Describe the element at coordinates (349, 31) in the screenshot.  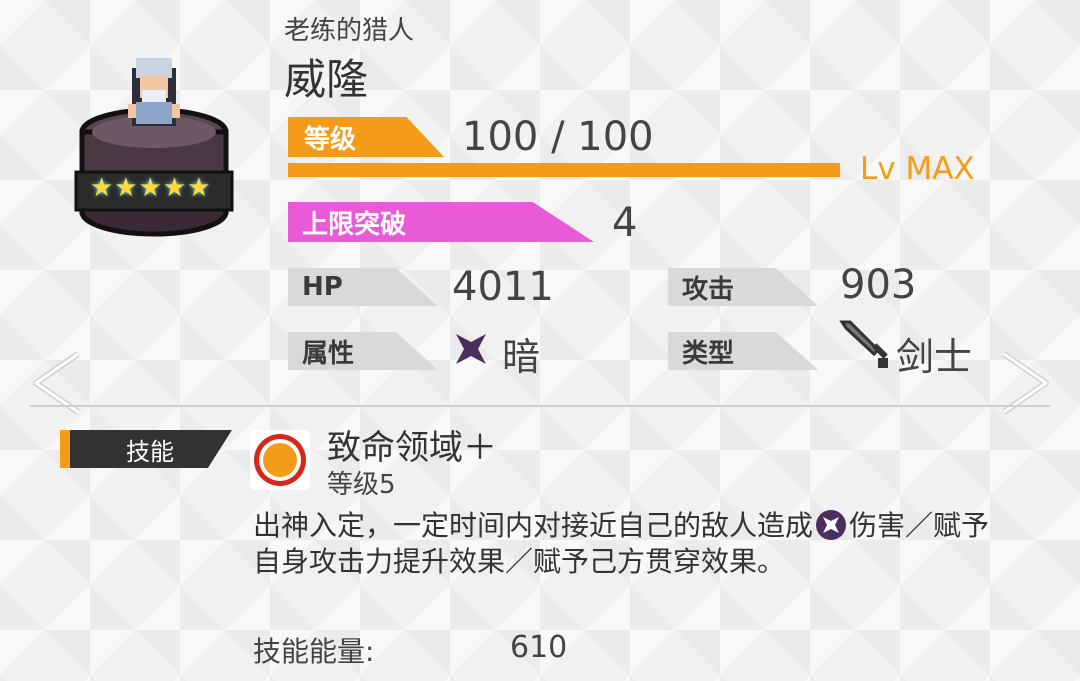
I see `character-subtitle: 老练的猎人` at that location.